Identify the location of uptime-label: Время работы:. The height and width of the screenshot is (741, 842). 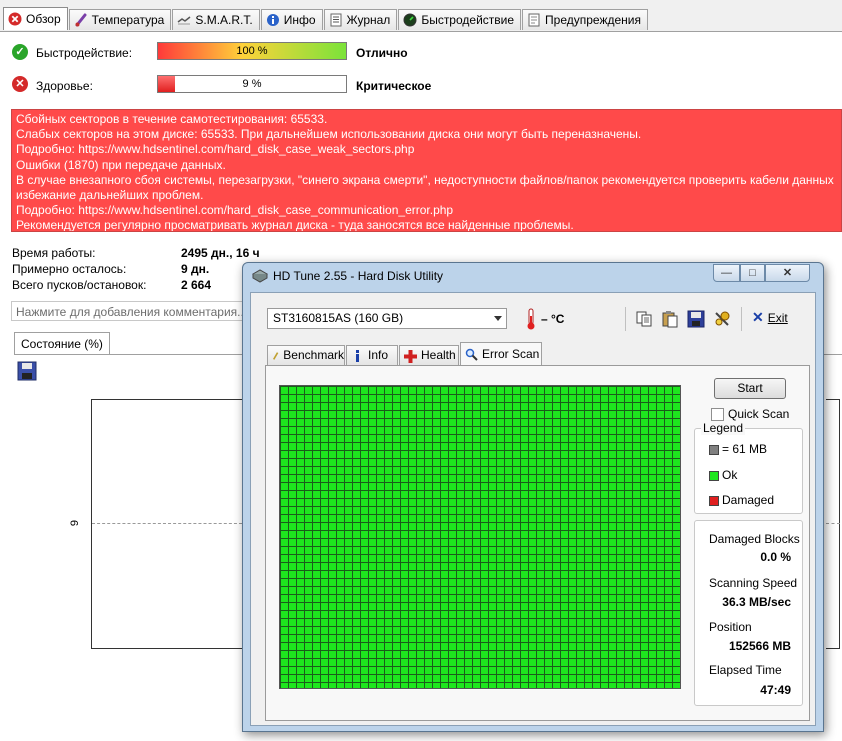
(54, 253).